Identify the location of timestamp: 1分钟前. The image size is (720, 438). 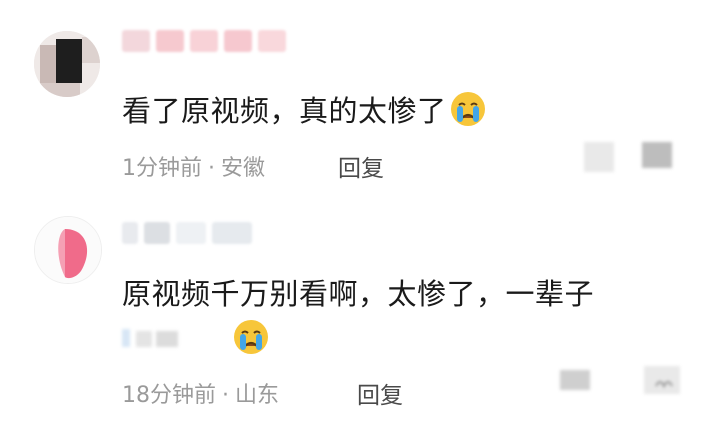
(162, 168).